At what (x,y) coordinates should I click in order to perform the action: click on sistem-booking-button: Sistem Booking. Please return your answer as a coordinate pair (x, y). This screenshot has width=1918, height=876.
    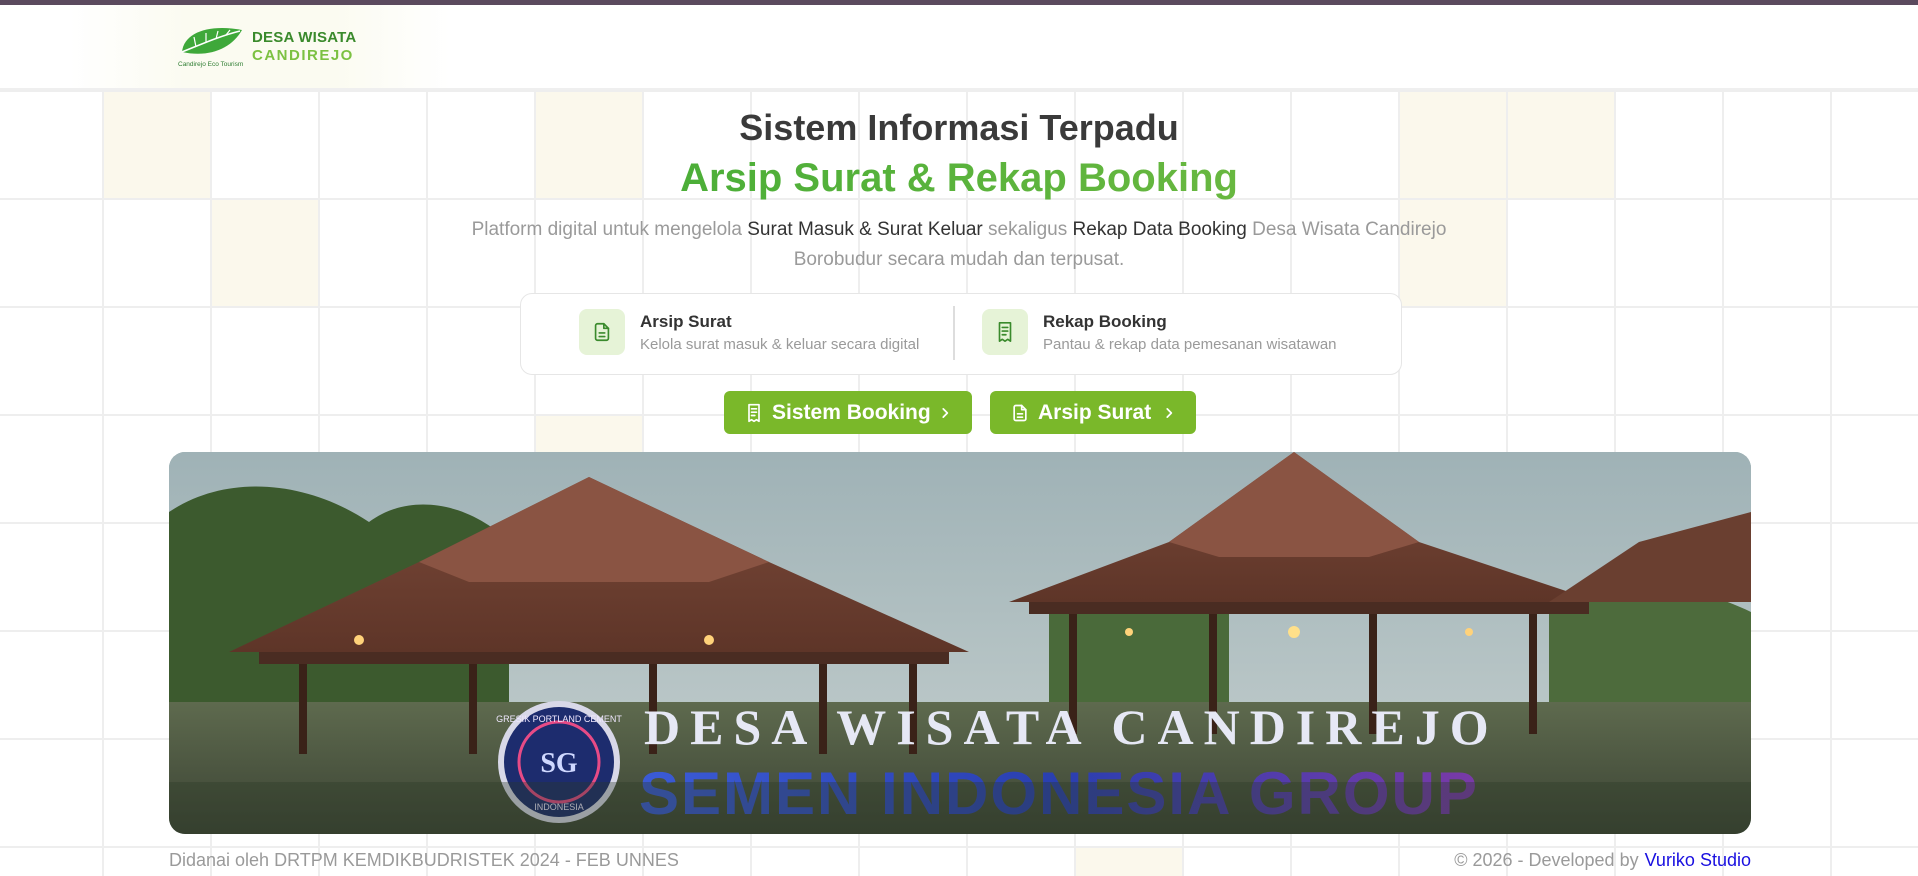
    Looking at the image, I should click on (848, 412).